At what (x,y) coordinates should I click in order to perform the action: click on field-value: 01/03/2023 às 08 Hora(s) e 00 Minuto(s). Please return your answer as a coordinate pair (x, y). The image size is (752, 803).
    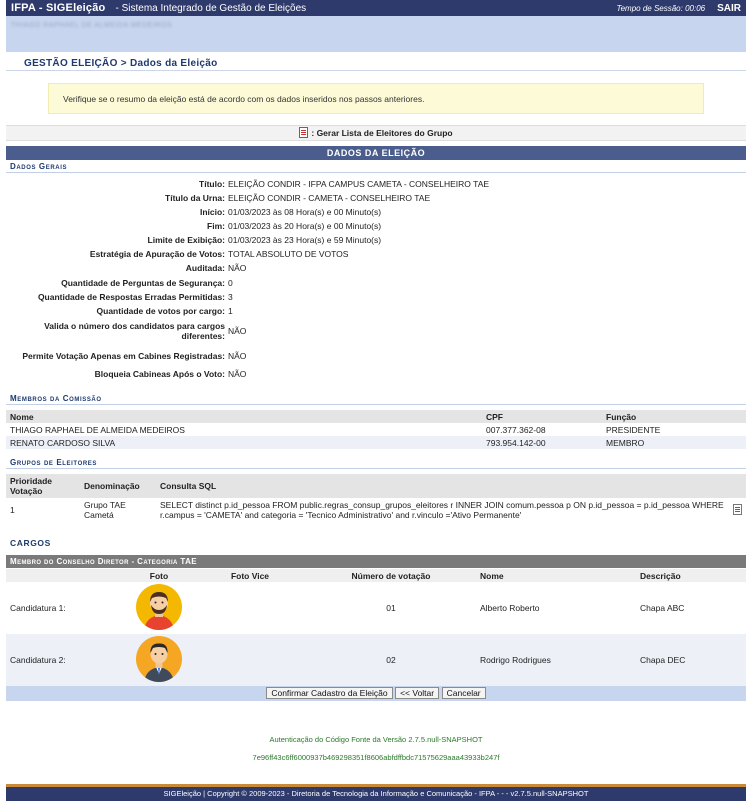
    Looking at the image, I should click on (305, 212).